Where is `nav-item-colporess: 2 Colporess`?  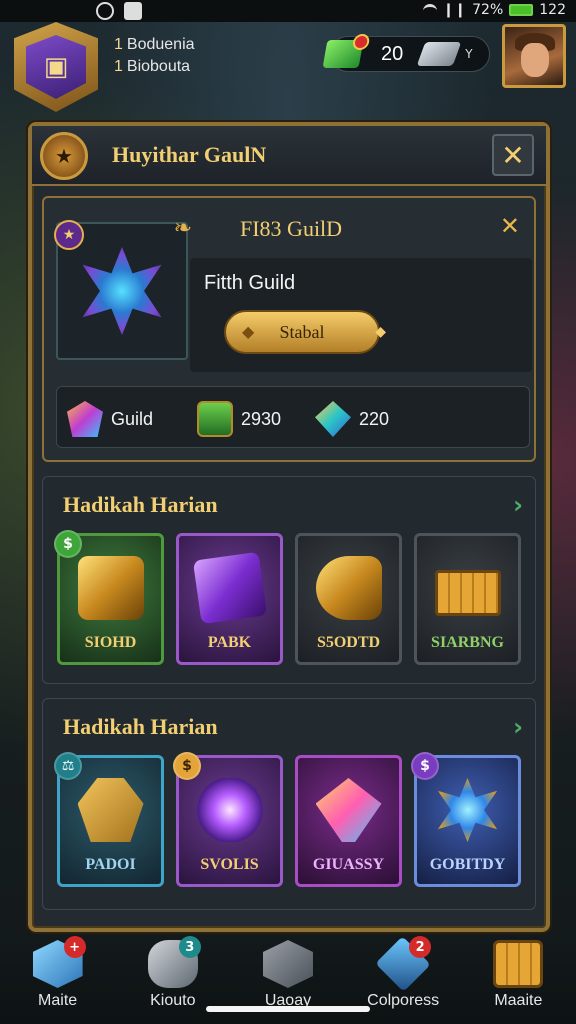 nav-item-colporess: 2 Colporess is located at coordinates (403, 973).